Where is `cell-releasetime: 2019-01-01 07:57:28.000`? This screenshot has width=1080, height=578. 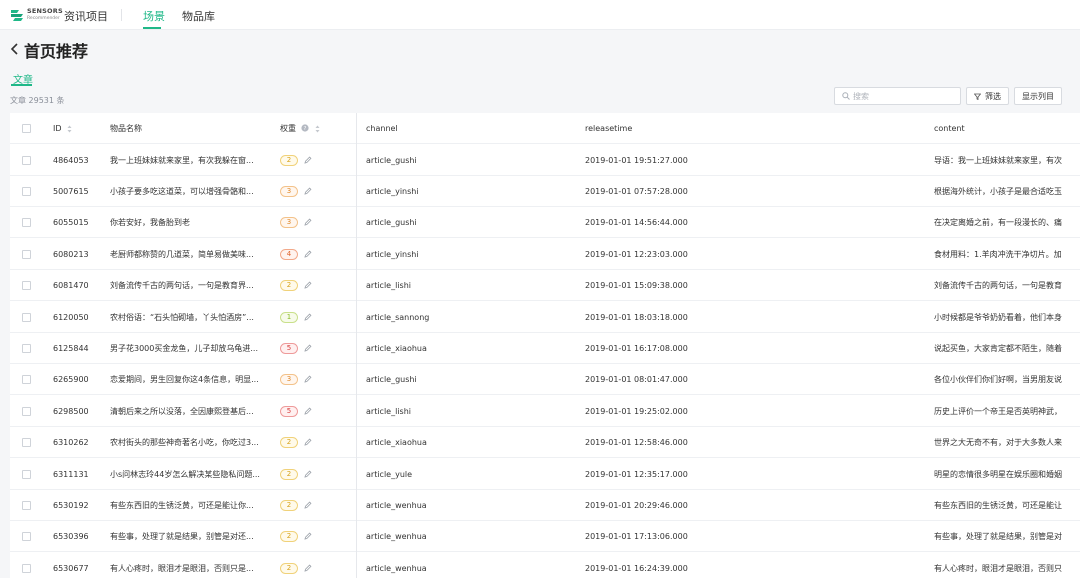 cell-releasetime: 2019-01-01 07:57:28.000 is located at coordinates (636, 191).